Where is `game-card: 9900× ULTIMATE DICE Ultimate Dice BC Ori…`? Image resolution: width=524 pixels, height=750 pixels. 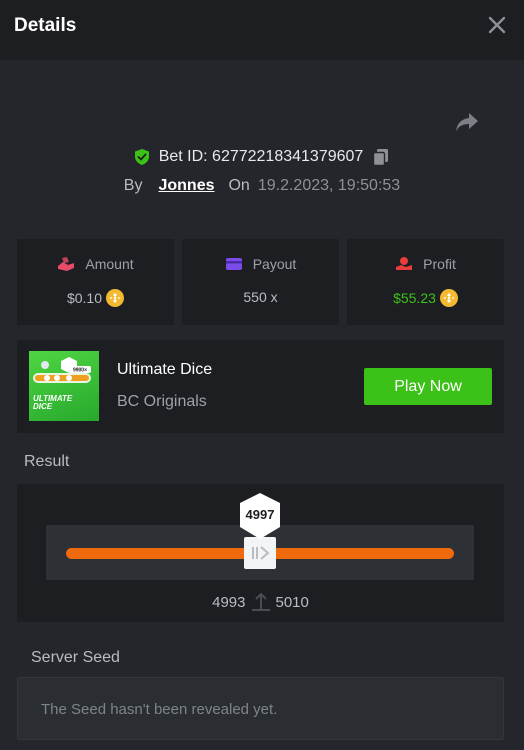
game-card: 9900× ULTIMATE DICE Ultimate Dice BC Ori… is located at coordinates (260, 386).